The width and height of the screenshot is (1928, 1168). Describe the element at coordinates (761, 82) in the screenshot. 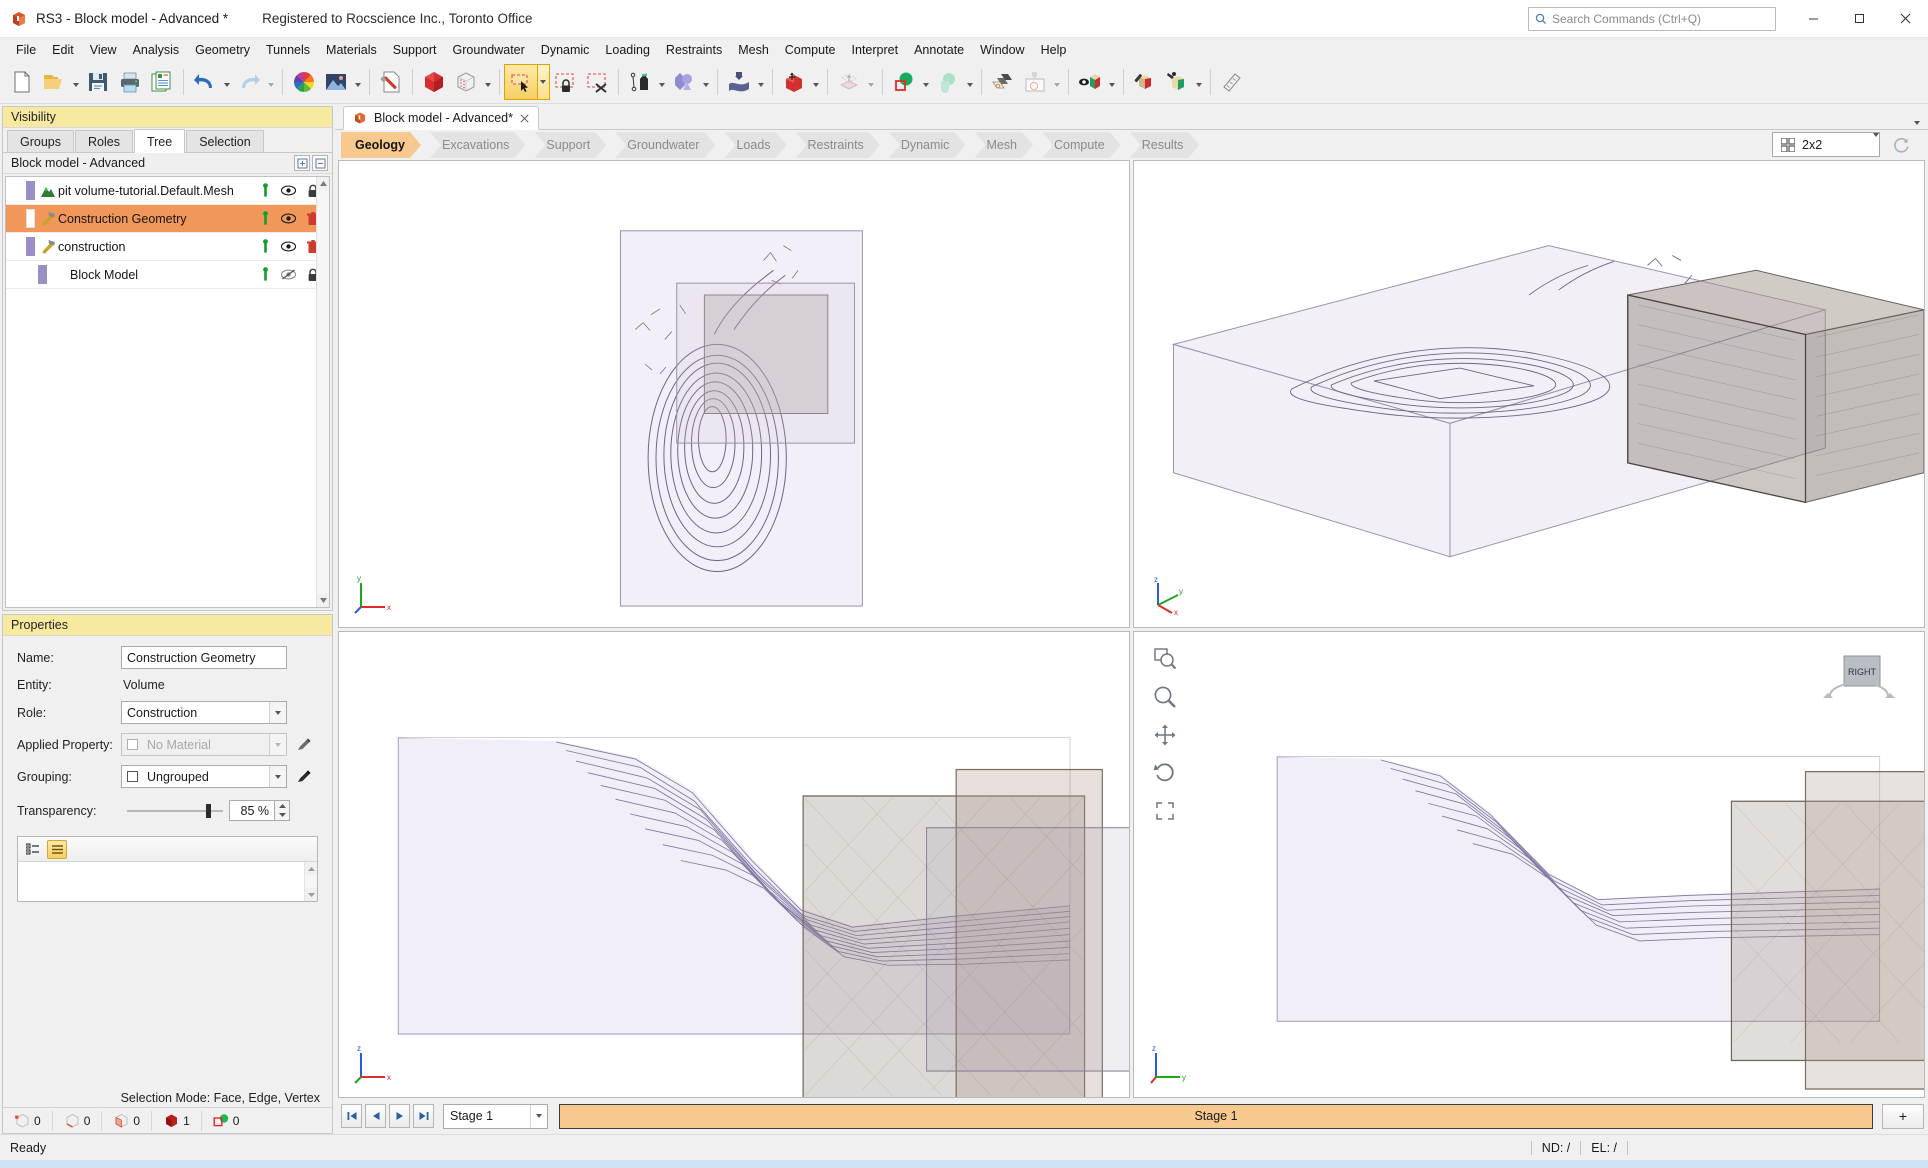

I see `import-surface-caret` at that location.